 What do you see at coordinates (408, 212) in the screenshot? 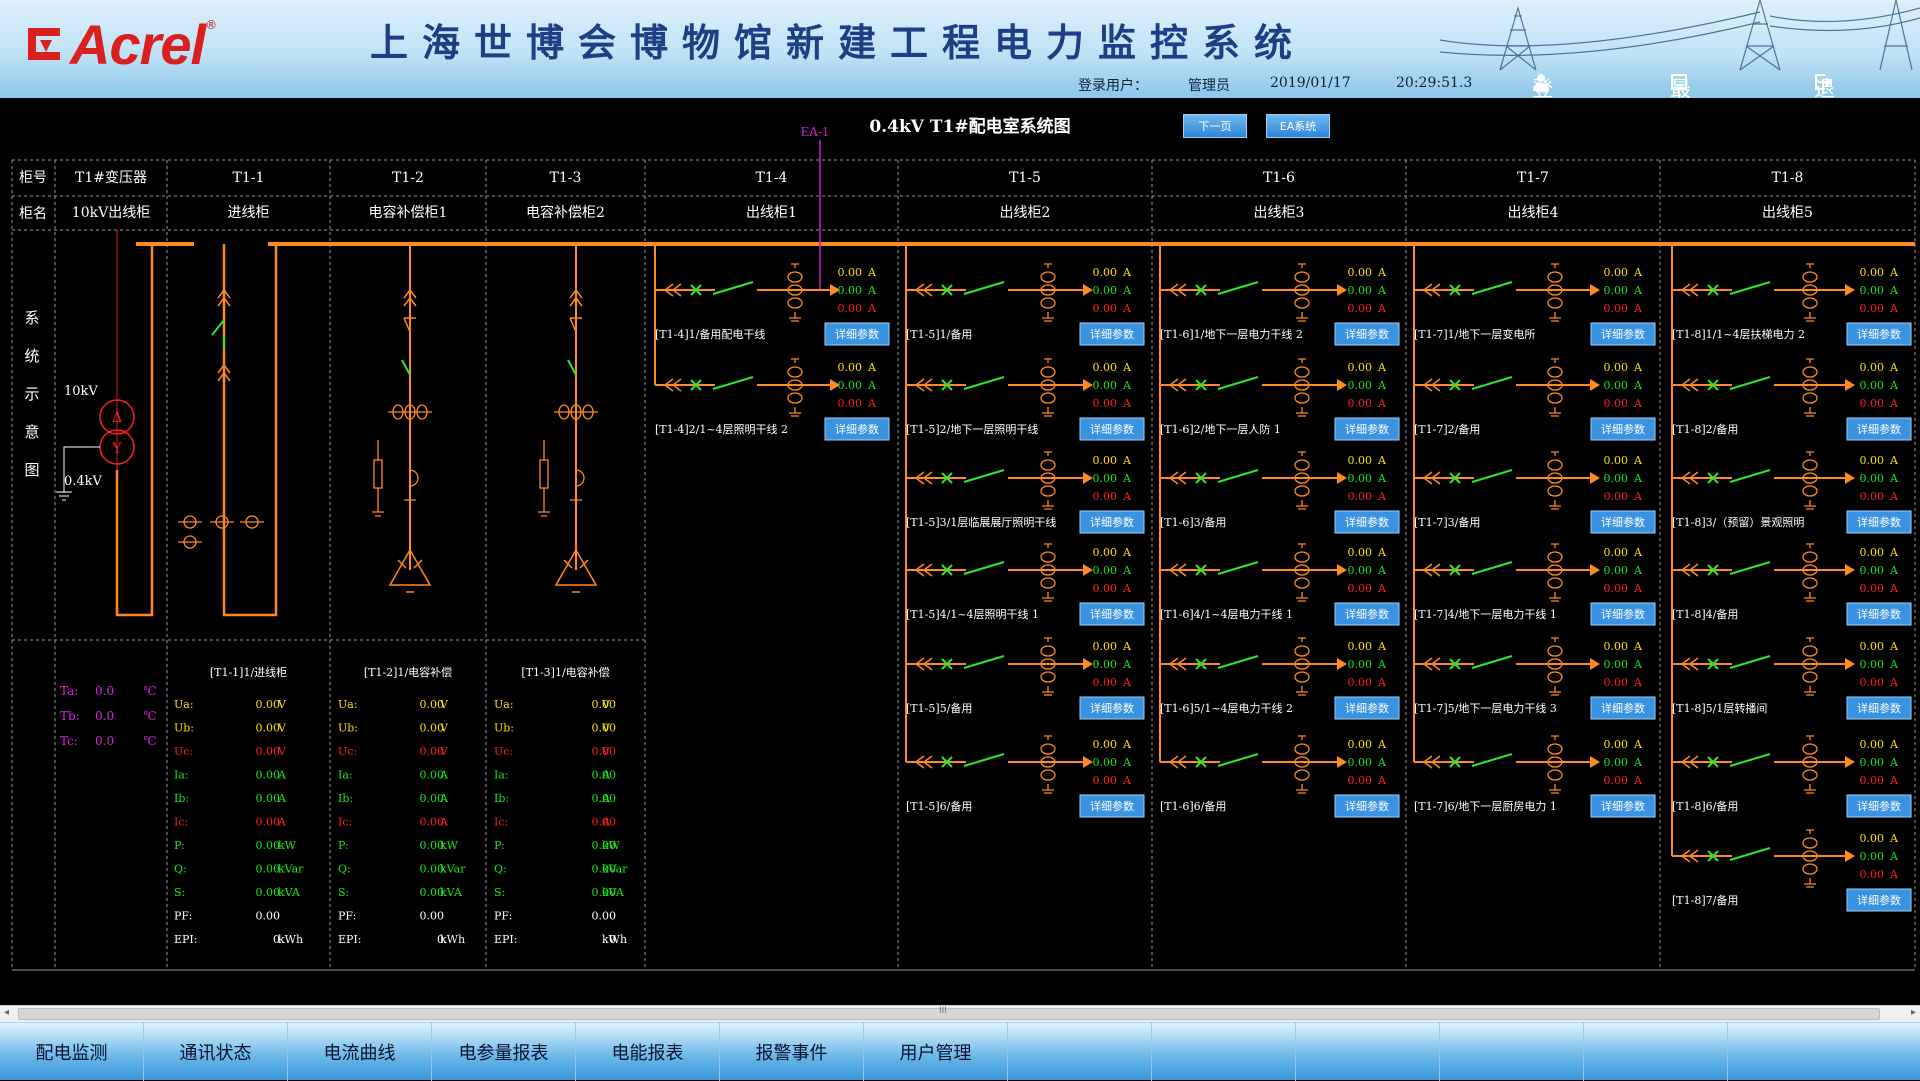
I see `cabinet-name: 电容补偿柜1` at bounding box center [408, 212].